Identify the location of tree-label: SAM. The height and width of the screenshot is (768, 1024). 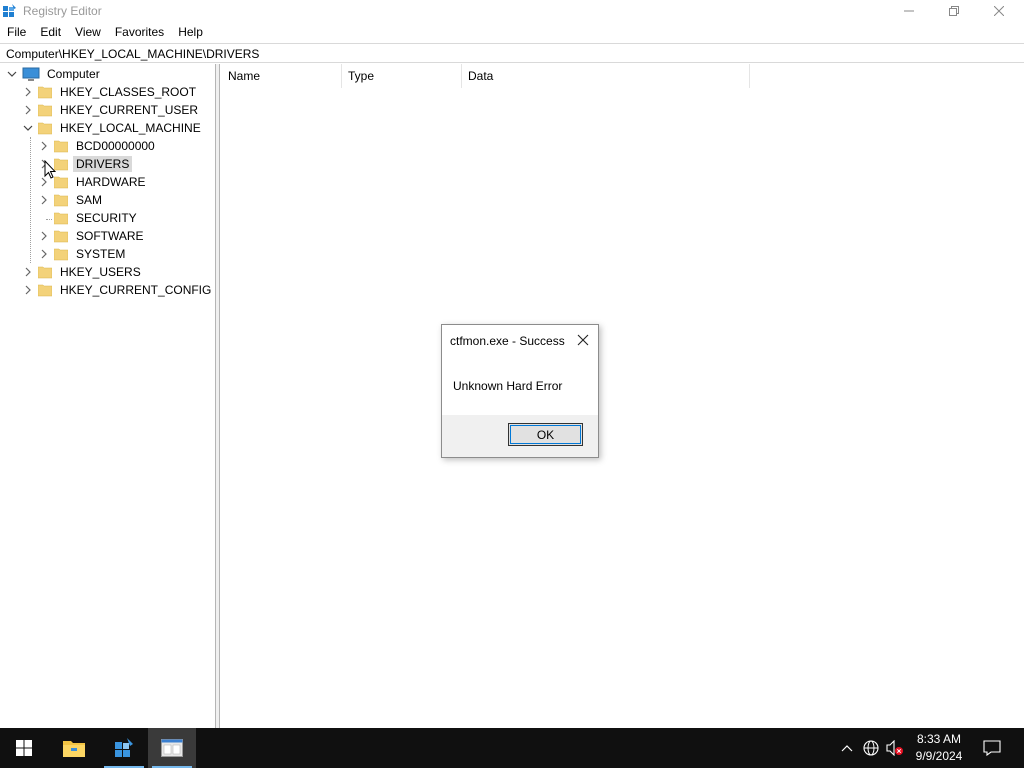
(89, 200).